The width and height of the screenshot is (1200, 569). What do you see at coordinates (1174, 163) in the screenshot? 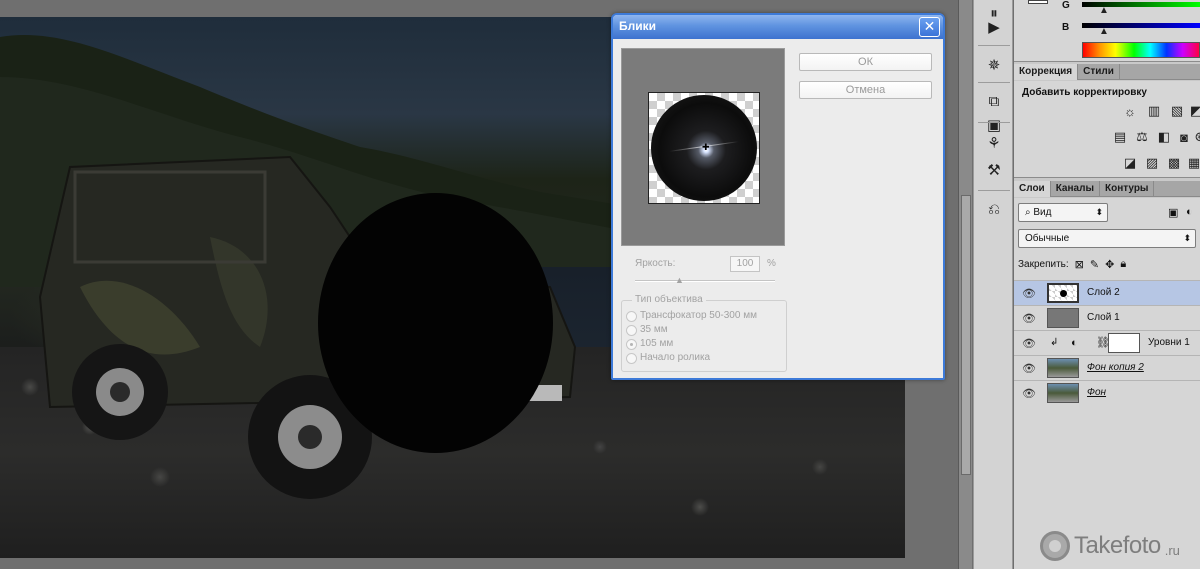
I see `threshold-icon: ▩` at bounding box center [1174, 163].